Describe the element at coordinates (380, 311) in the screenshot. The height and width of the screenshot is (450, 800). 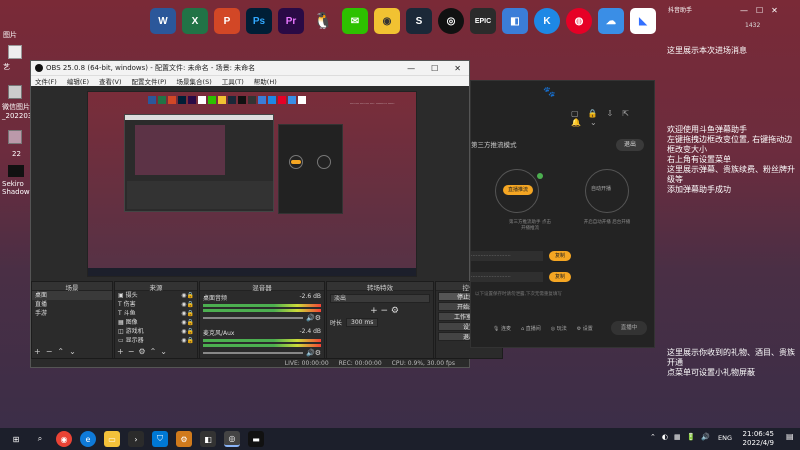
I see `transition-toolbar: + − ⚙` at that location.